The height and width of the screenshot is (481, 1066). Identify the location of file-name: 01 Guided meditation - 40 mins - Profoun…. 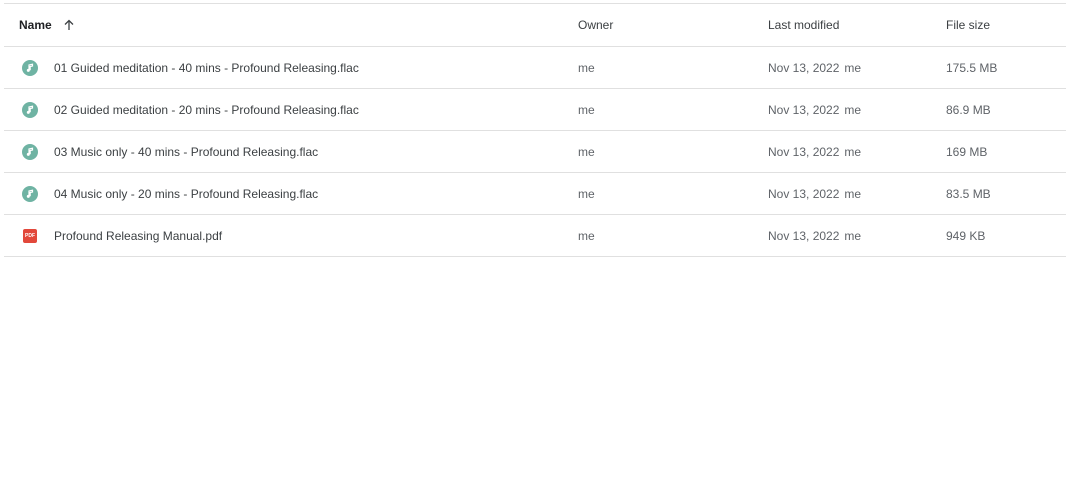
(206, 67).